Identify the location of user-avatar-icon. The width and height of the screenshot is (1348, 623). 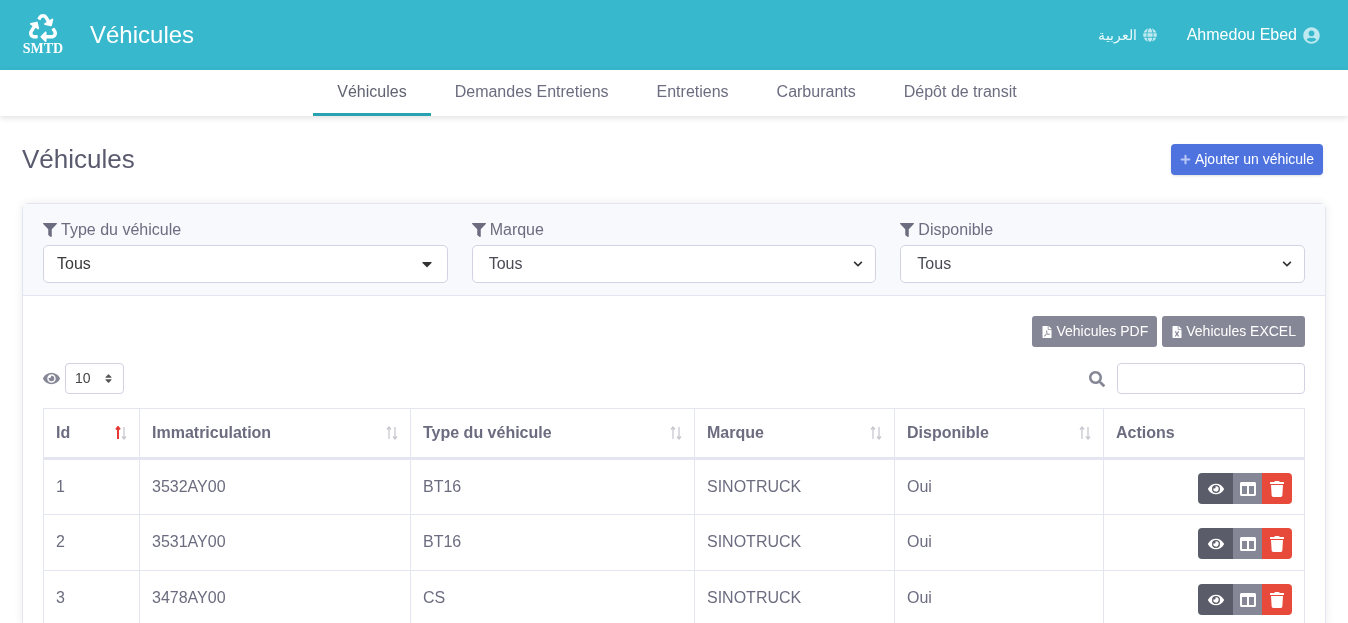
(1311, 35).